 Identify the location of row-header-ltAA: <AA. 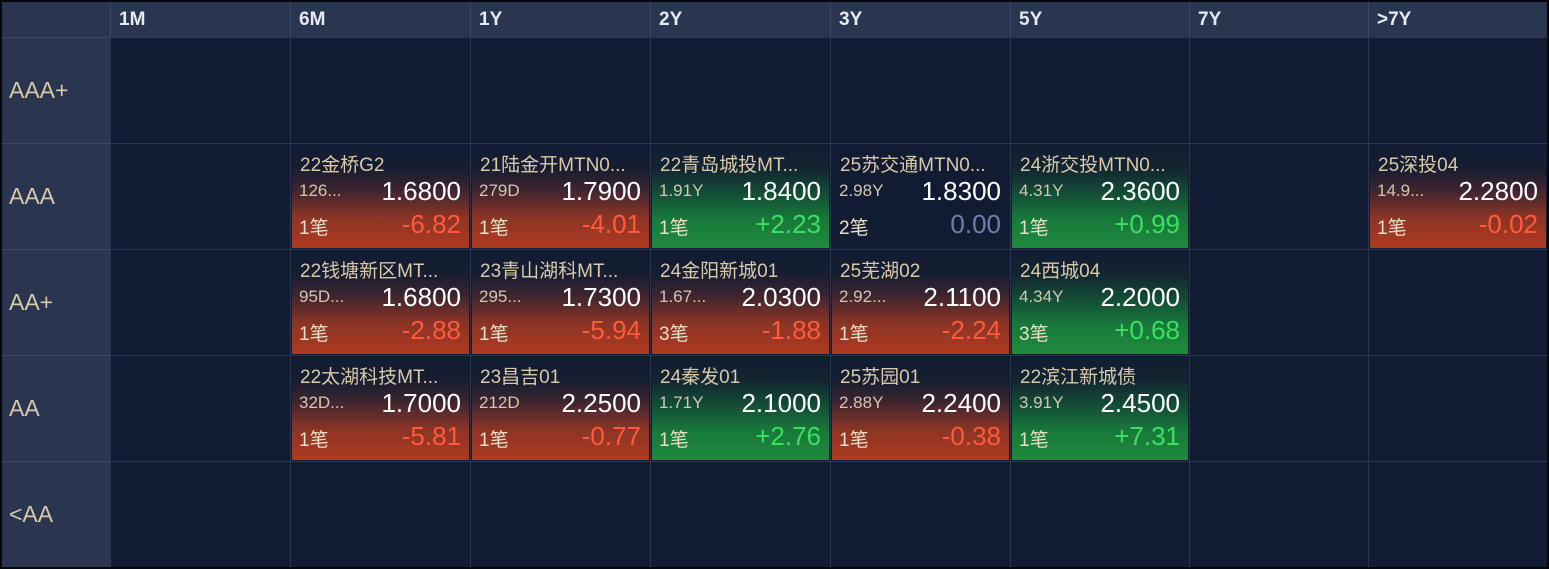
(56, 514).